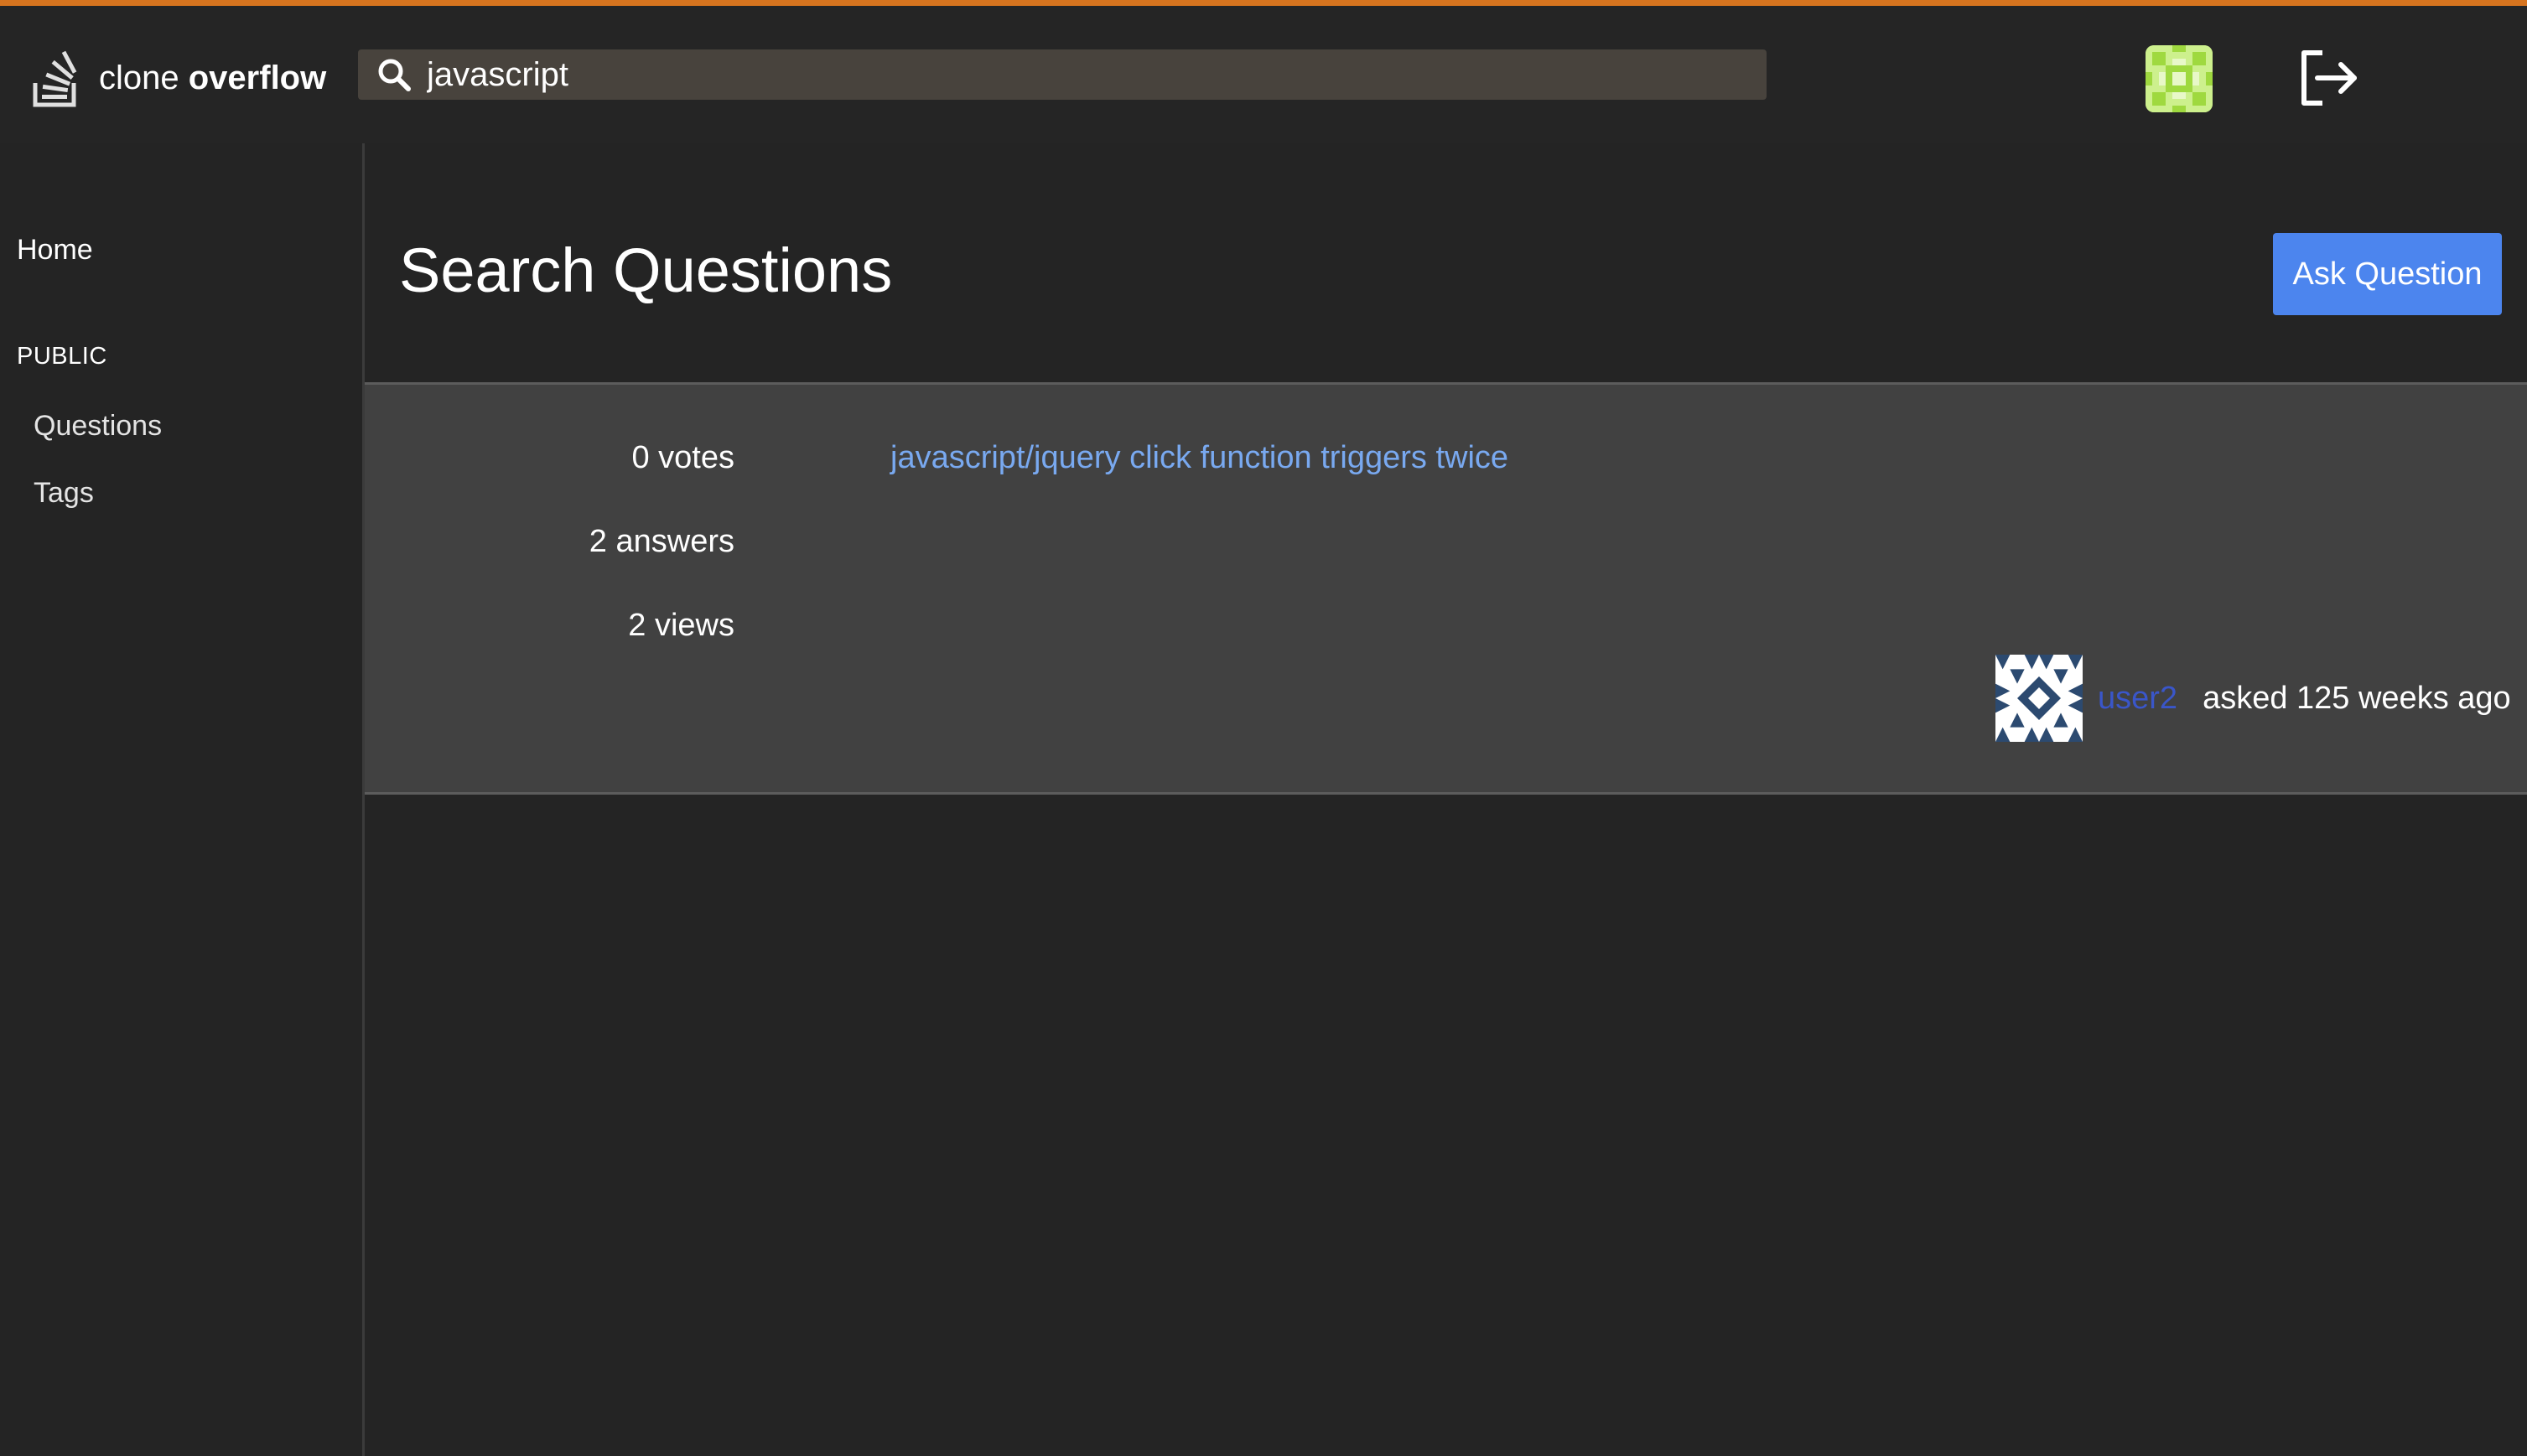  What do you see at coordinates (681, 625) in the screenshot?
I see `view-count: 2 views` at bounding box center [681, 625].